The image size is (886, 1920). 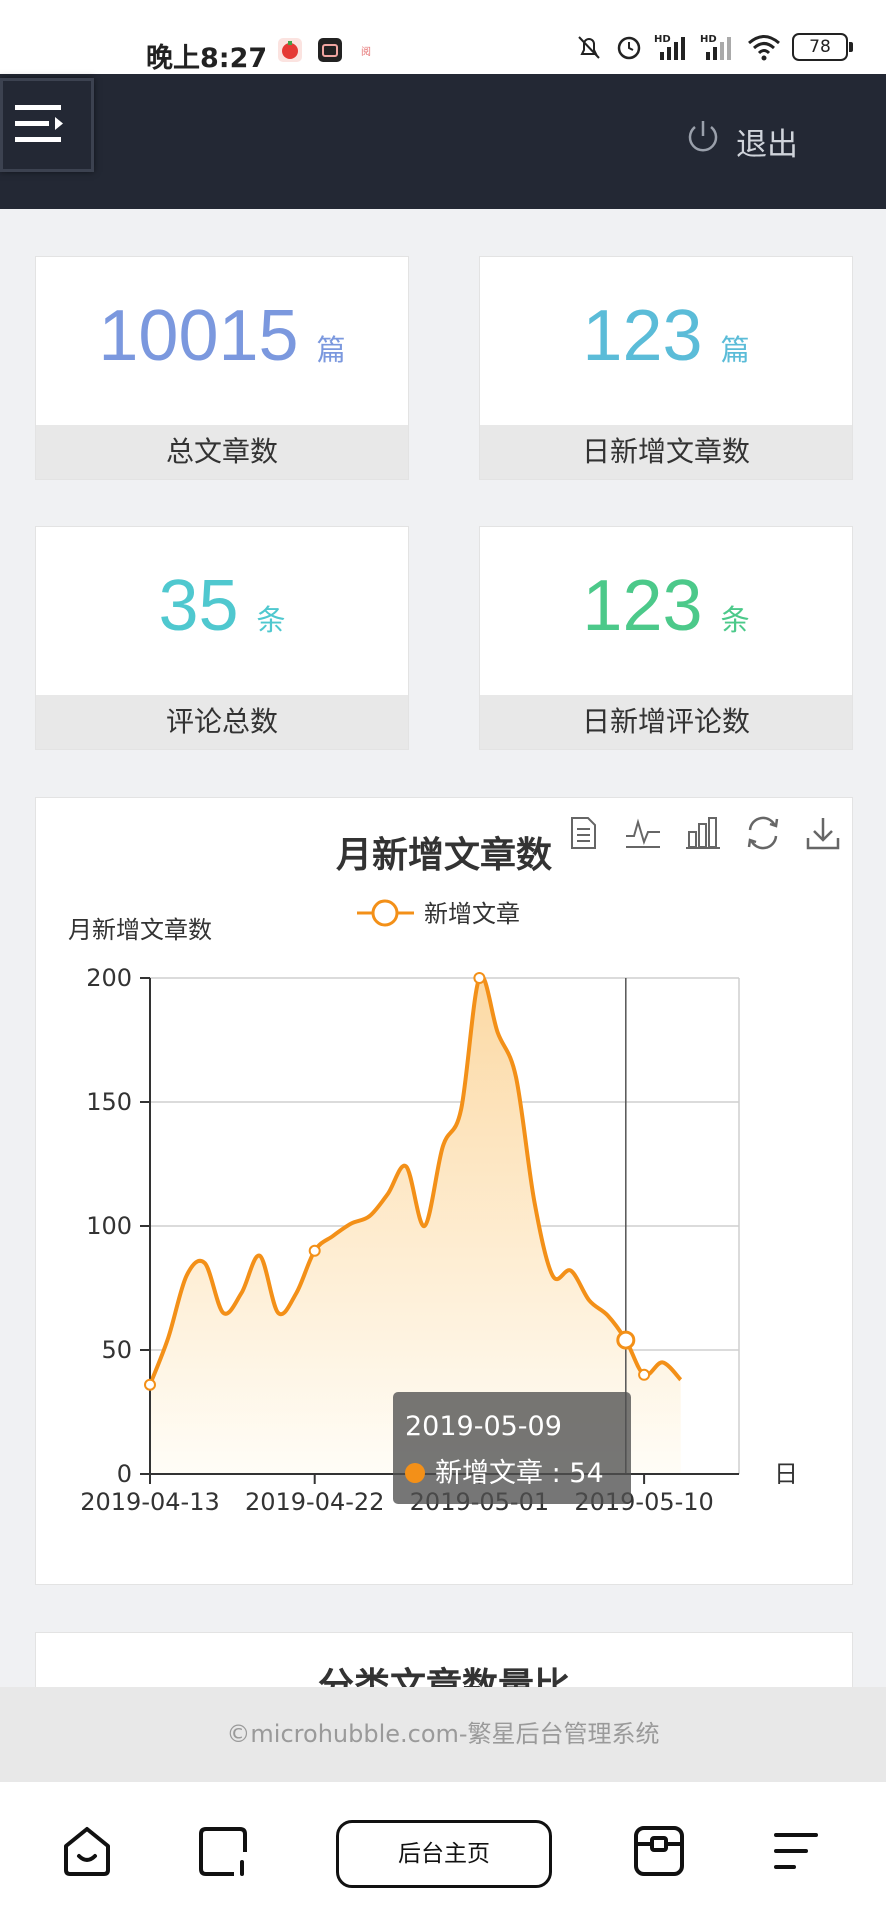 What do you see at coordinates (415, 1473) in the screenshot?
I see `tooltip-series-dot` at bounding box center [415, 1473].